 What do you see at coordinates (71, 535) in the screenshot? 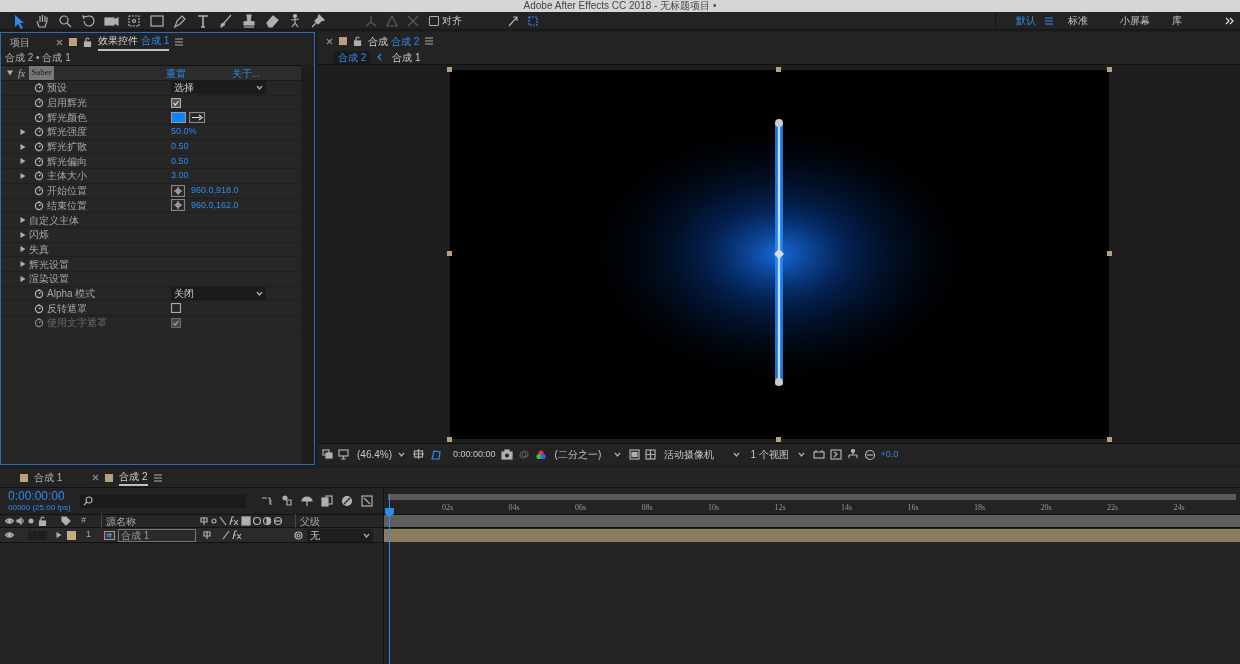
I see `label-color-swatch` at bounding box center [71, 535].